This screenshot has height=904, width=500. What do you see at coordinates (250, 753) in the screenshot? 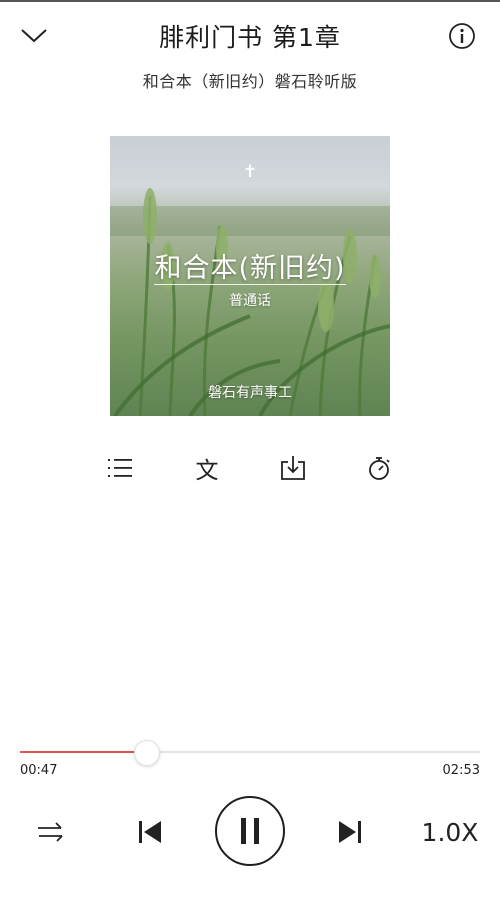
I see `progress-slider` at bounding box center [250, 753].